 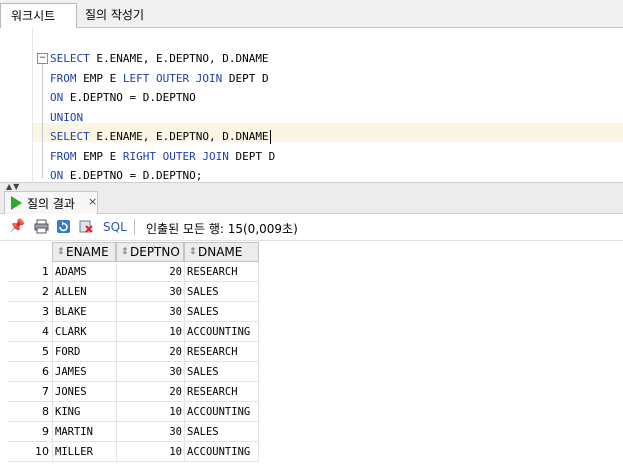 What do you see at coordinates (84, 452) in the screenshot?
I see `cell-ename: MILLER` at bounding box center [84, 452].